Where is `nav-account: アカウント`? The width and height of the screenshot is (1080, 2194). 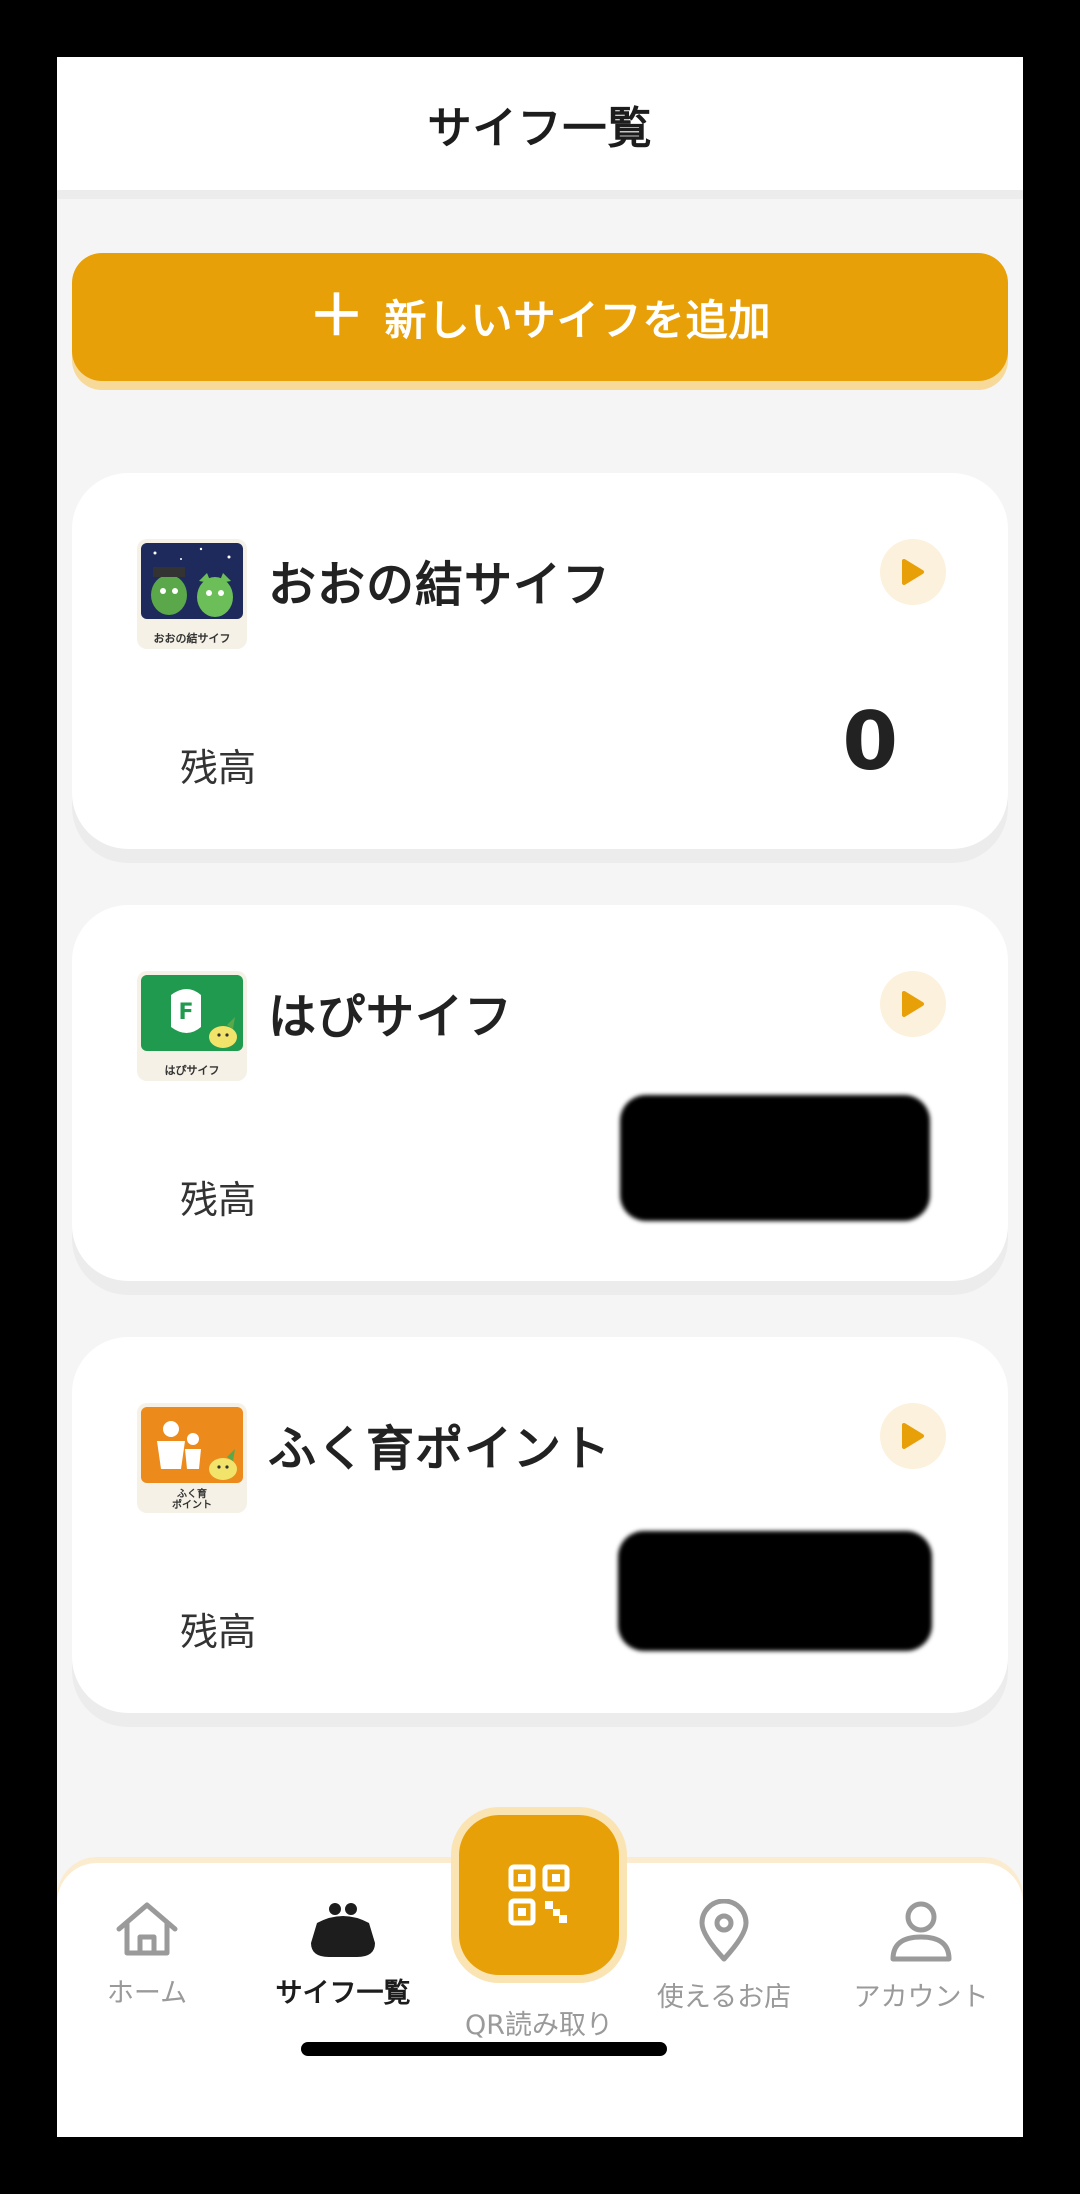
nav-account: アカウント is located at coordinates (921, 1956).